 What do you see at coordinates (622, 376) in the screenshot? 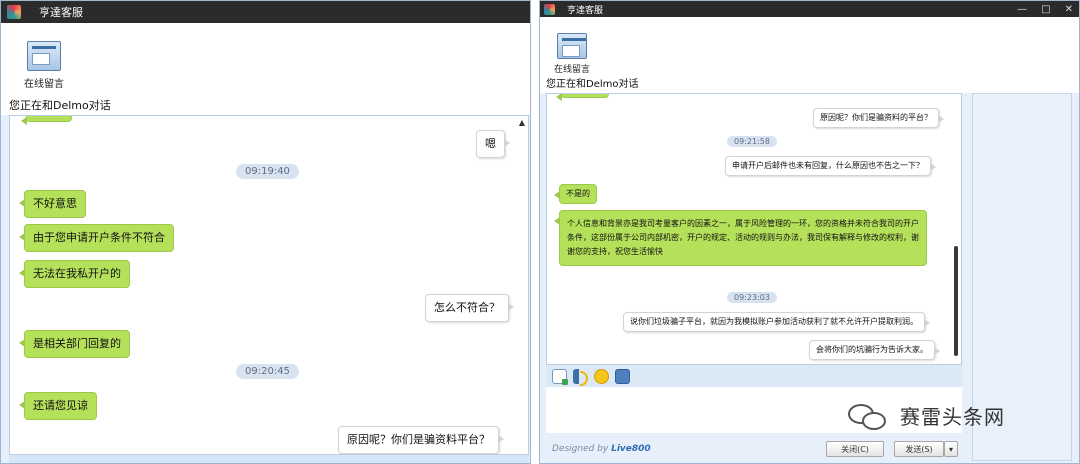
I see `screenshot-icon` at bounding box center [622, 376].